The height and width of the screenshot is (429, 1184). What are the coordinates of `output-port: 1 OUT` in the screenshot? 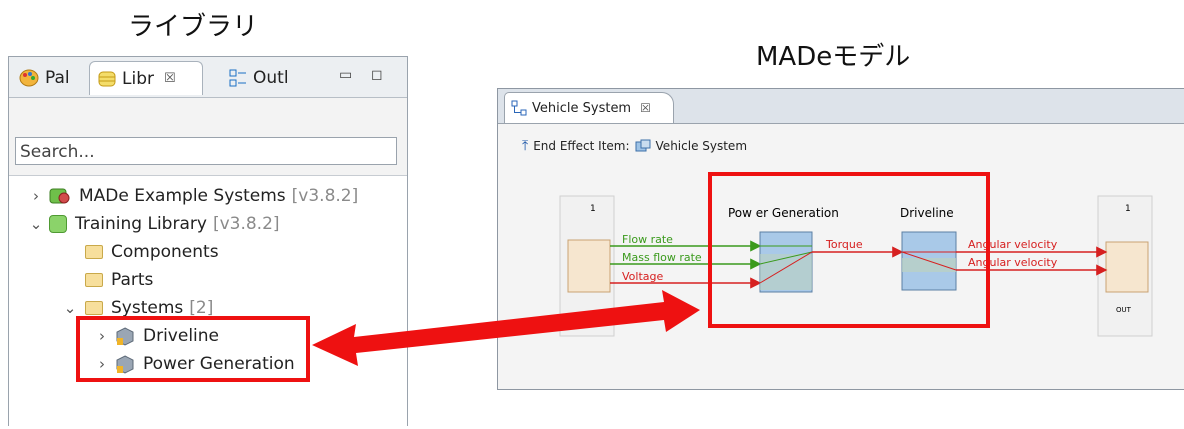 It's located at (1125, 266).